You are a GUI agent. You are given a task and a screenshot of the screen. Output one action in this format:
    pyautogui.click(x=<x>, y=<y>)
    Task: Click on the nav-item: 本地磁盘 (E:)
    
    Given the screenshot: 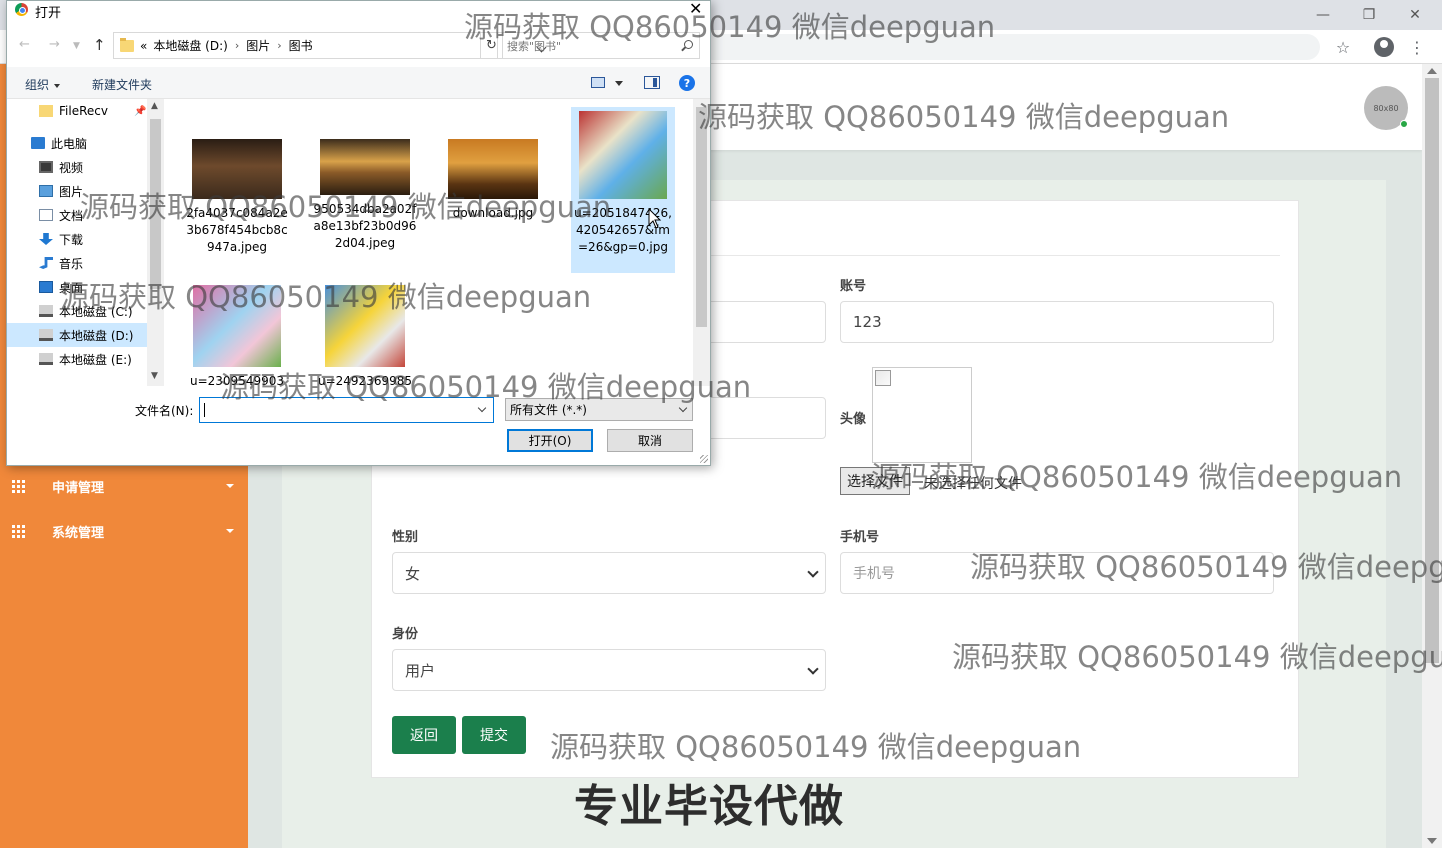 What is the action you would take?
    pyautogui.click(x=77, y=359)
    